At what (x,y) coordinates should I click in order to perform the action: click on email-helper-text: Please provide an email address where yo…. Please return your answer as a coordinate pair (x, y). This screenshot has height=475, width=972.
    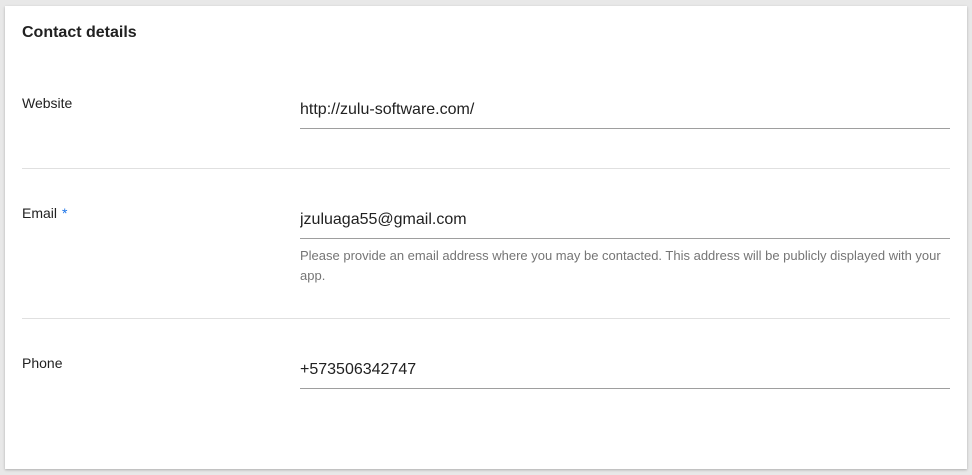
    Looking at the image, I should click on (620, 265).